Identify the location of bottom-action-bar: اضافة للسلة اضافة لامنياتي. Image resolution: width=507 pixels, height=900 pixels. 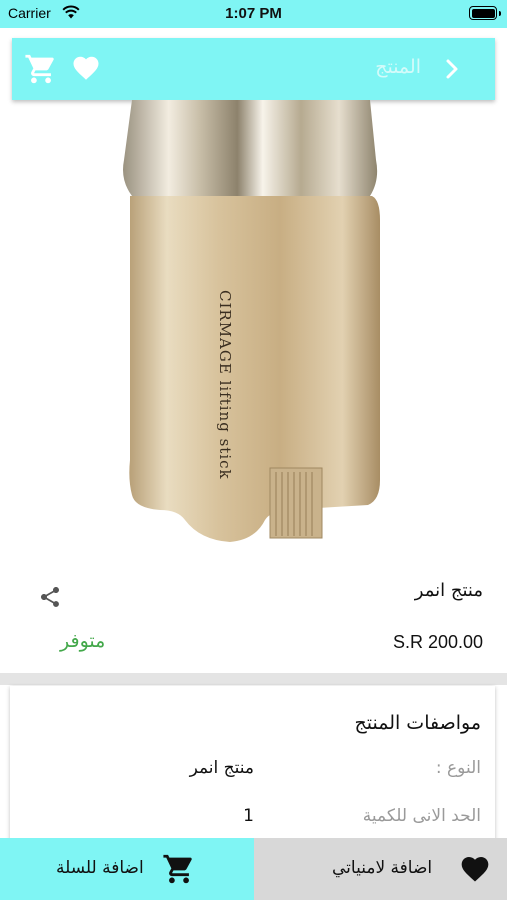
(253, 869).